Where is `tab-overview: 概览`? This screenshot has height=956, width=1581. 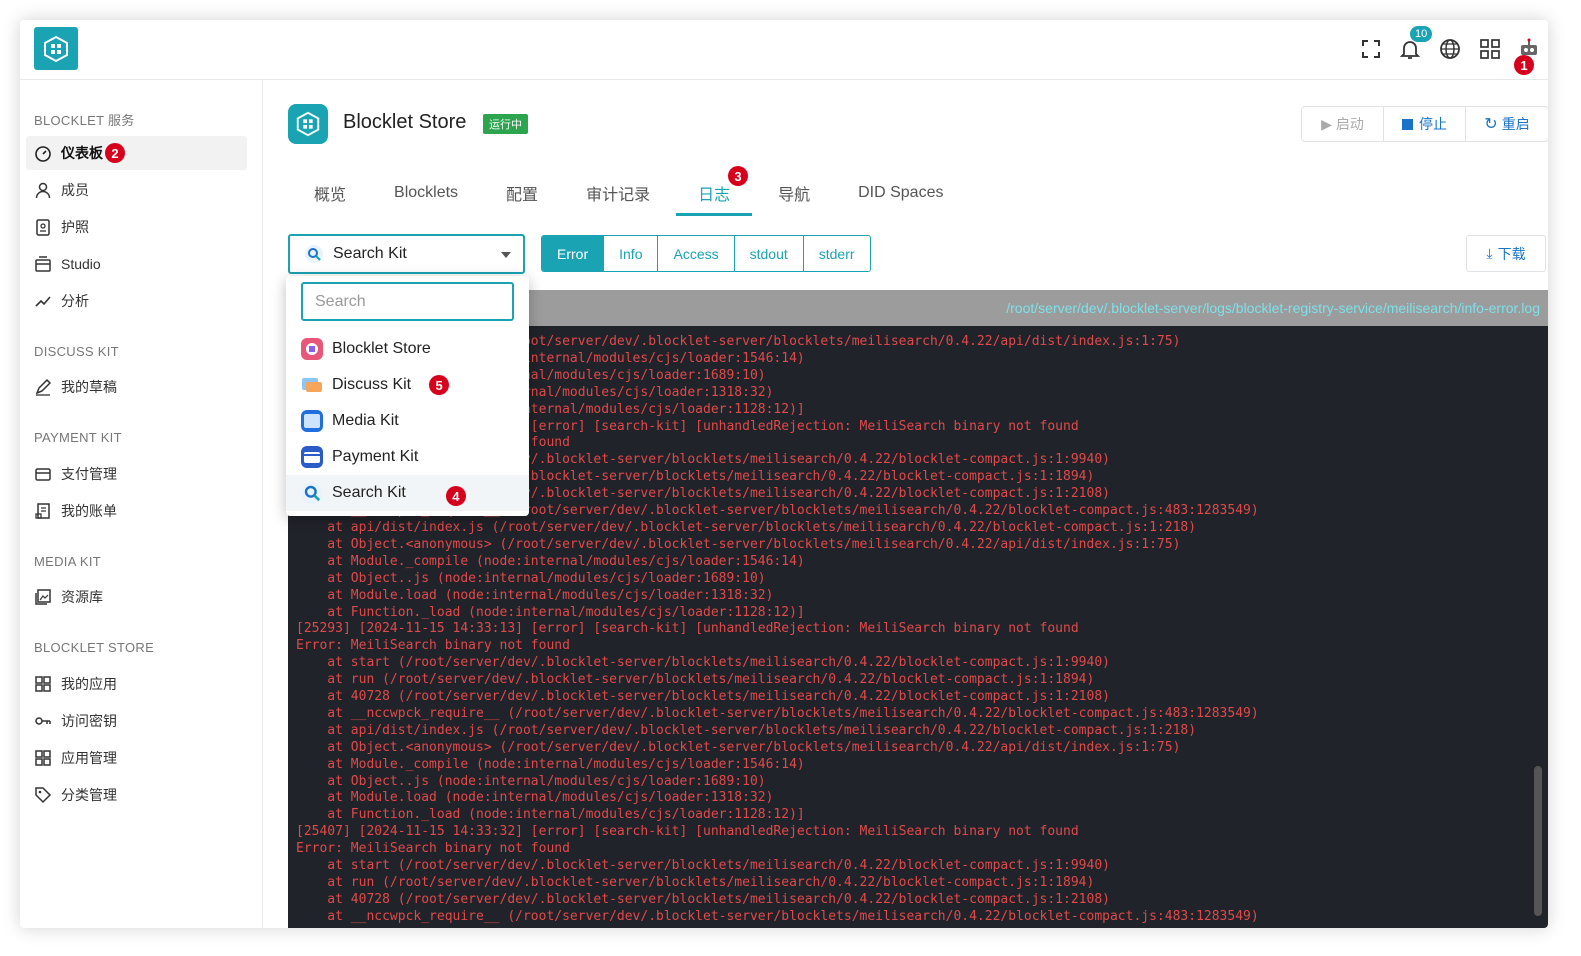 tab-overview: 概览 is located at coordinates (330, 193).